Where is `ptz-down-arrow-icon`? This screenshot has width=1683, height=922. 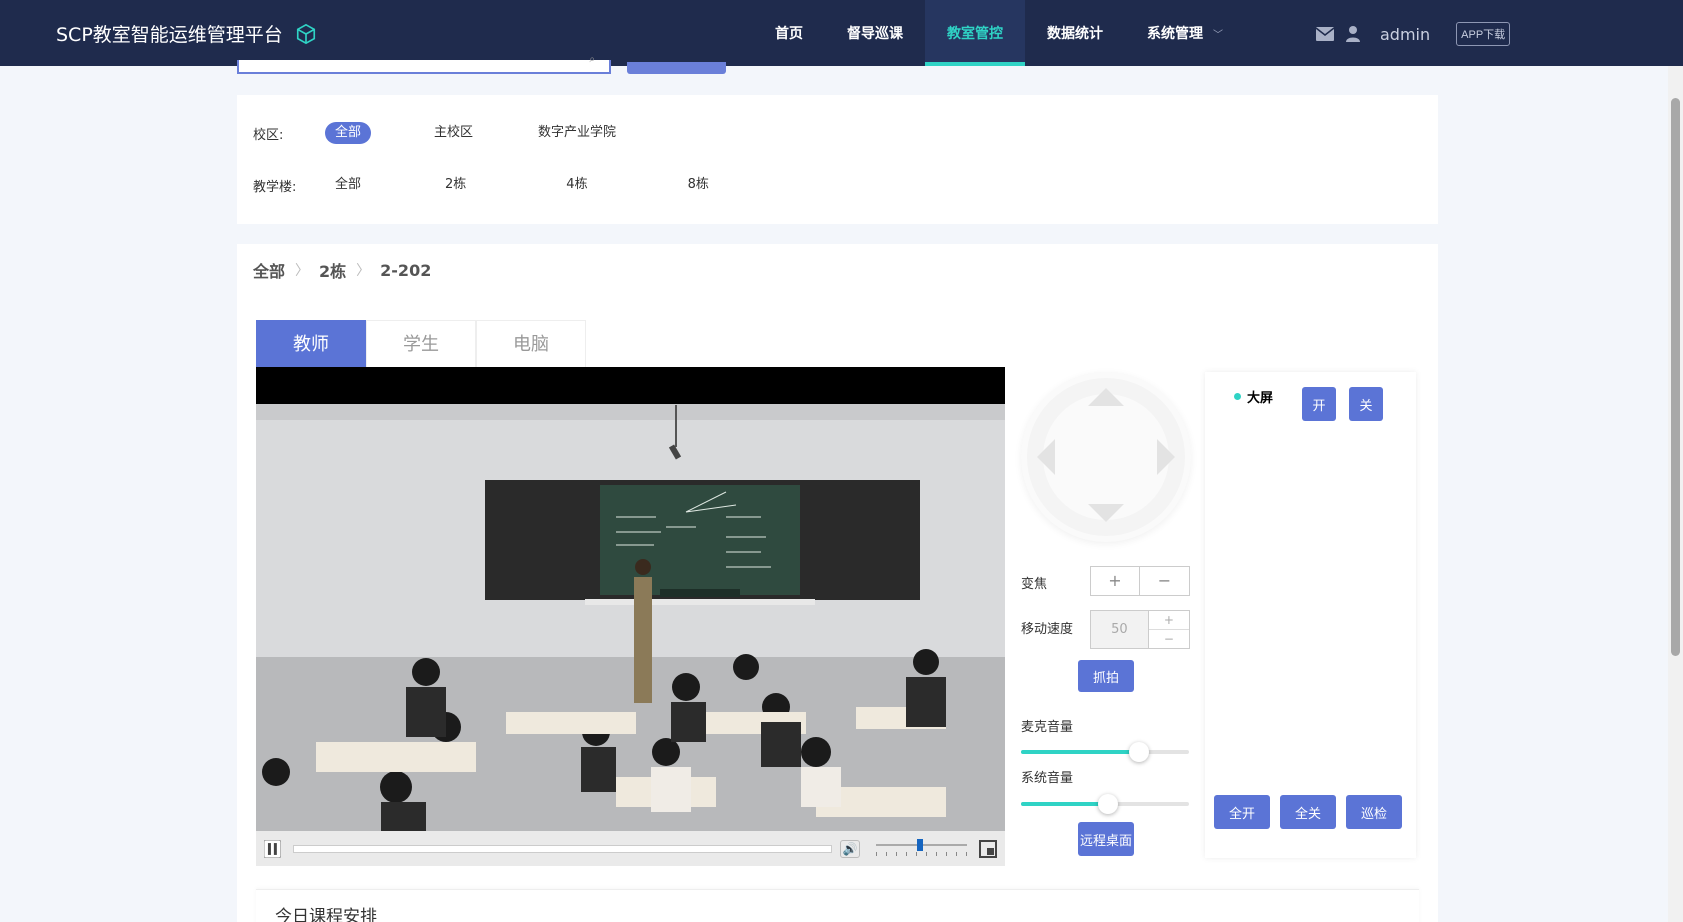
ptz-down-arrow-icon is located at coordinates (1106, 513).